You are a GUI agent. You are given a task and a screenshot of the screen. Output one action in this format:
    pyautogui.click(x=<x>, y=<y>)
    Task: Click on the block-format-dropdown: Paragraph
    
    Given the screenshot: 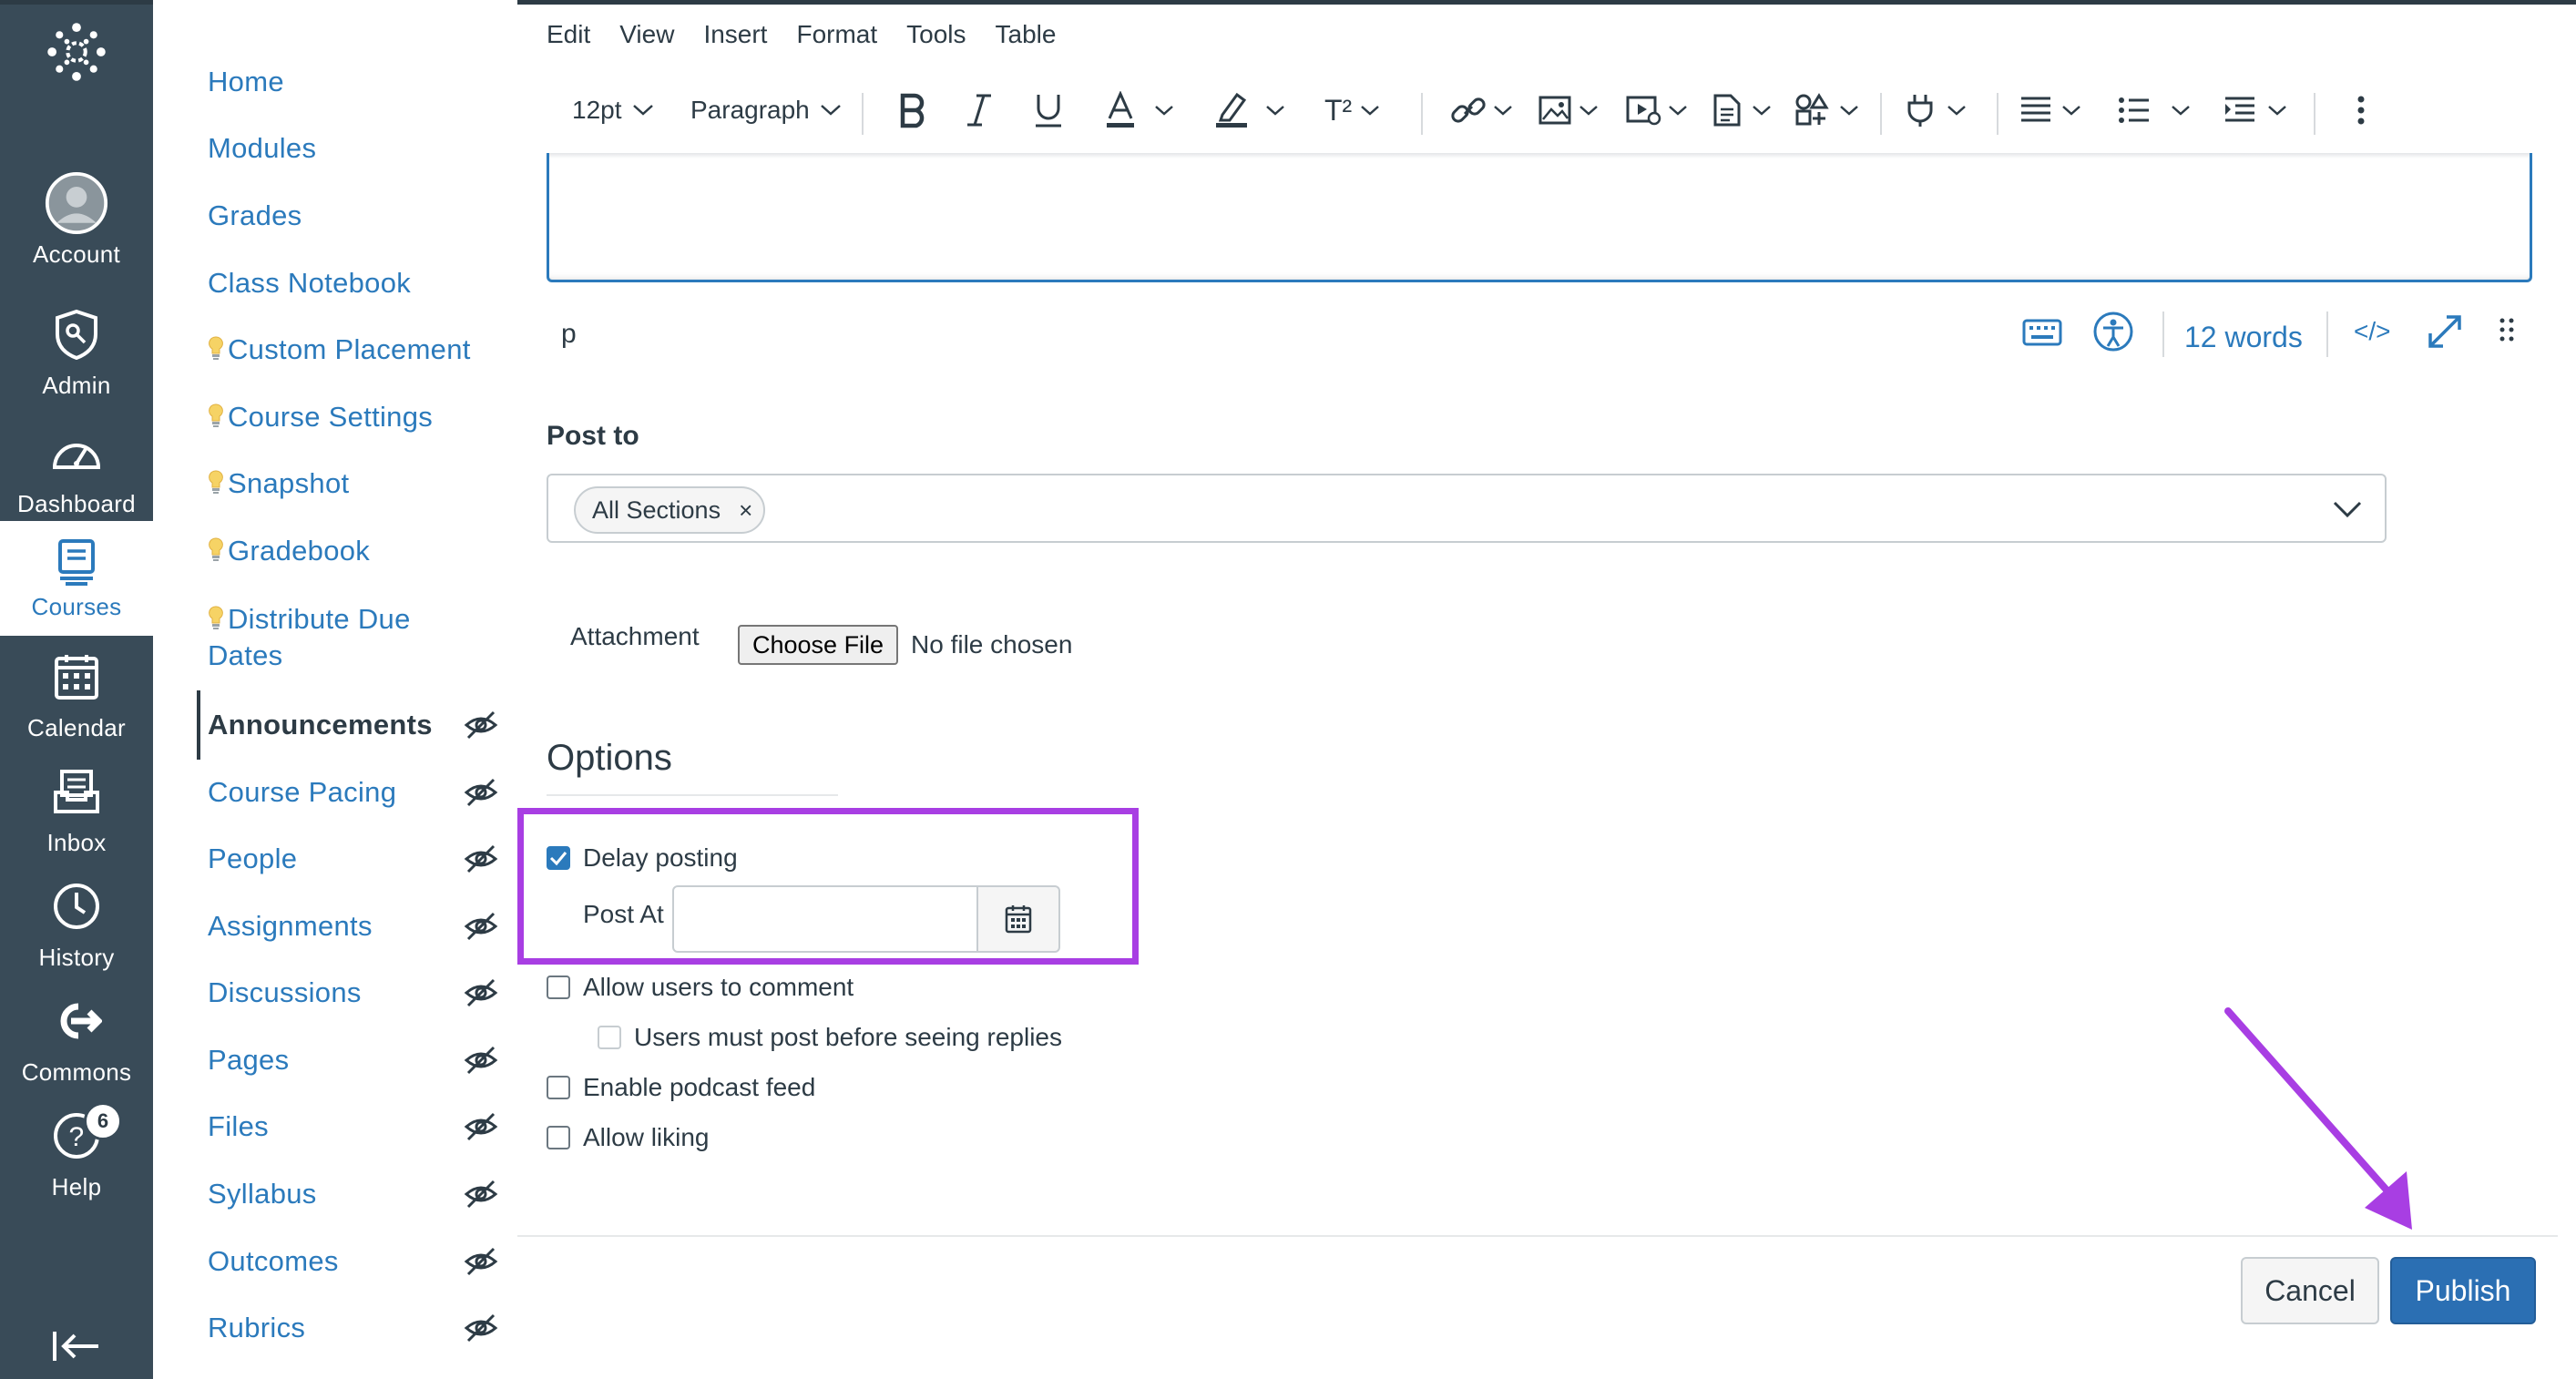 What is the action you would take?
    pyautogui.click(x=766, y=110)
    